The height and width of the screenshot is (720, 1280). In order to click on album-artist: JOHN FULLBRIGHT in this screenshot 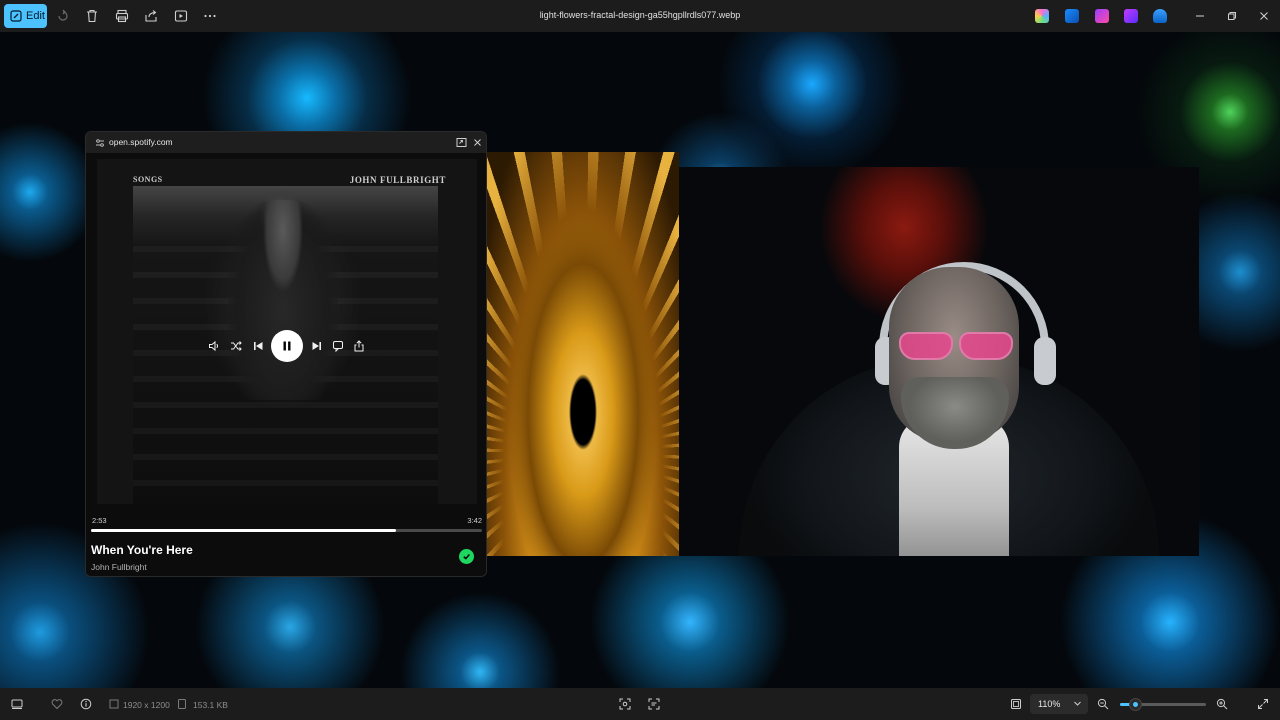, I will do `click(397, 180)`.